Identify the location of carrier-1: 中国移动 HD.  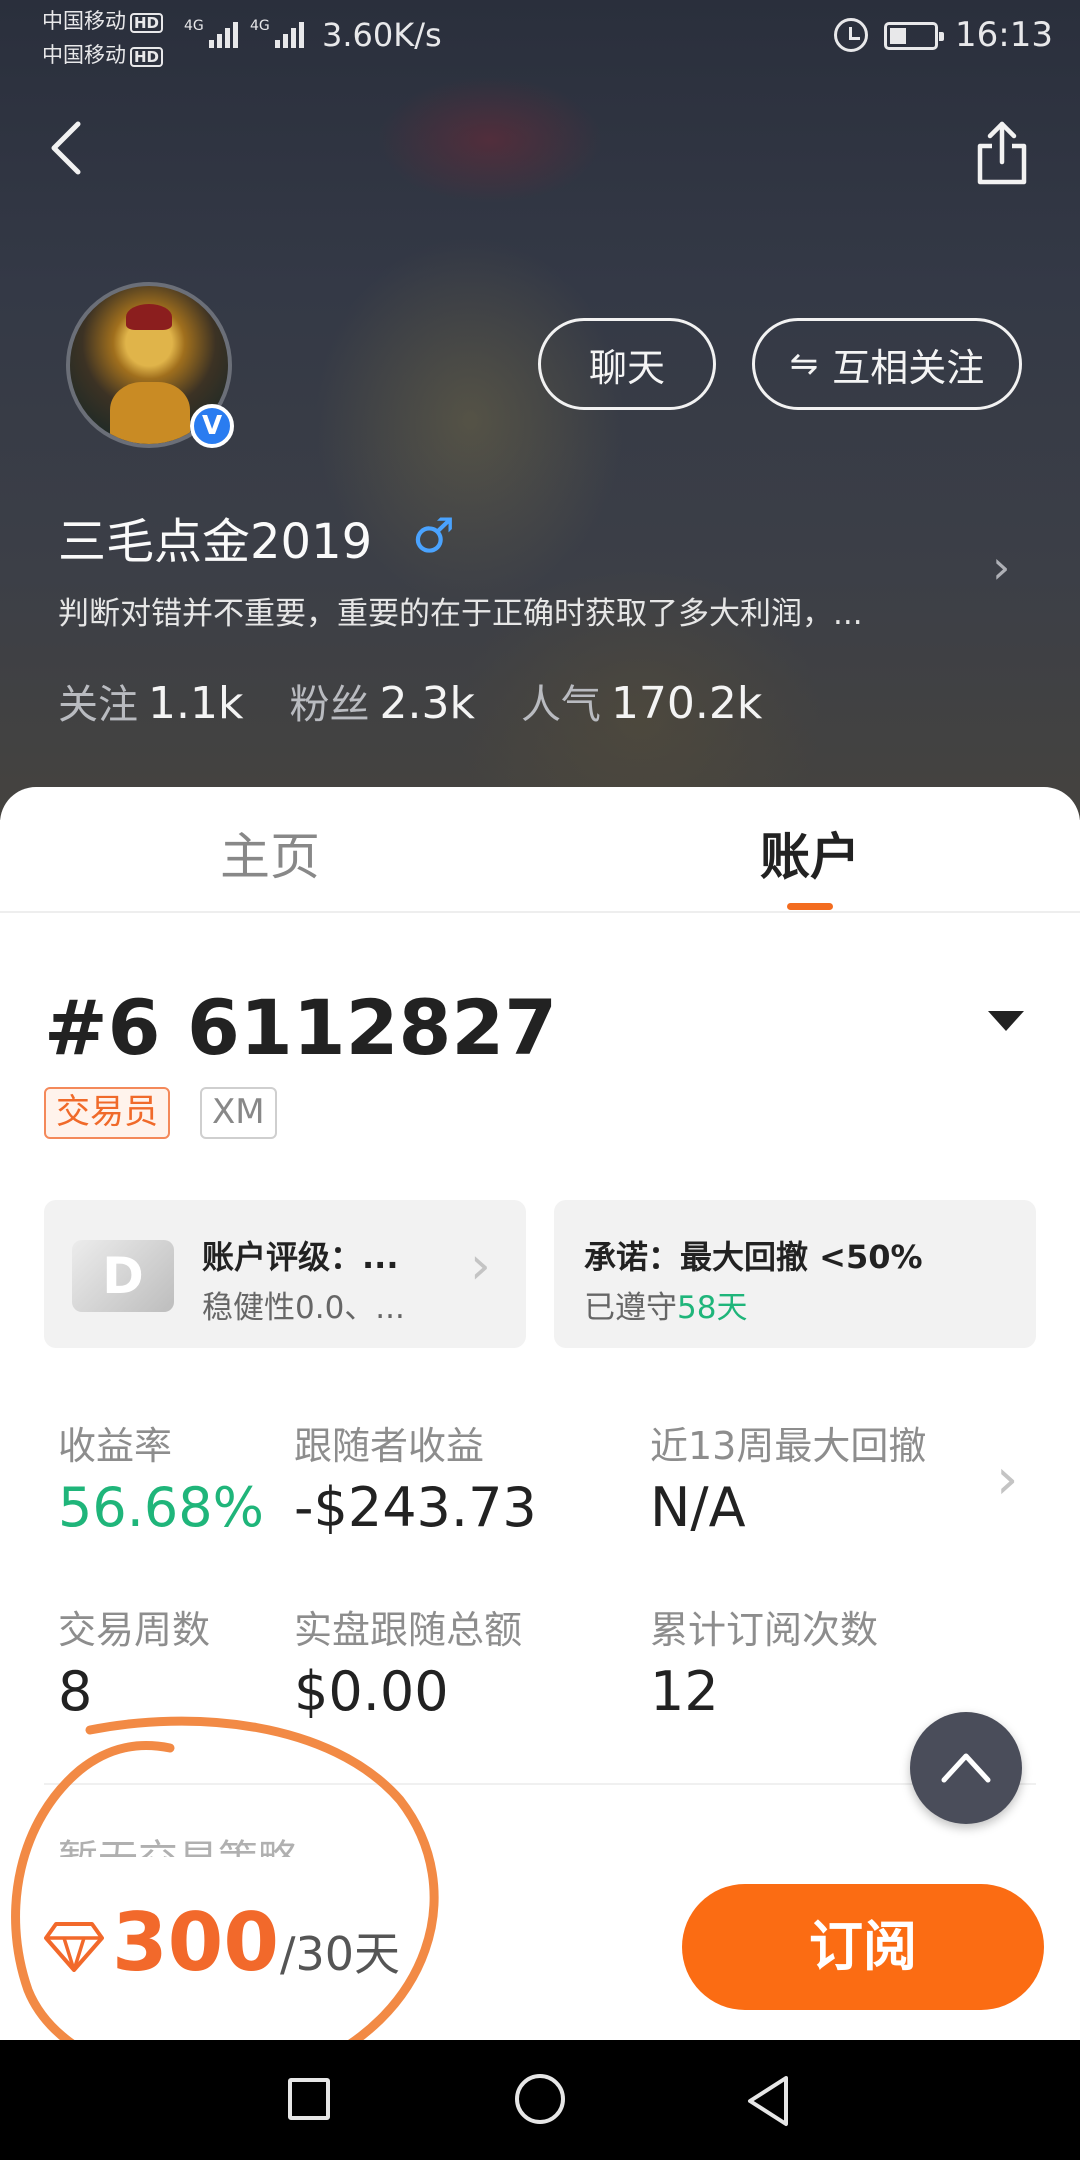
(103, 21).